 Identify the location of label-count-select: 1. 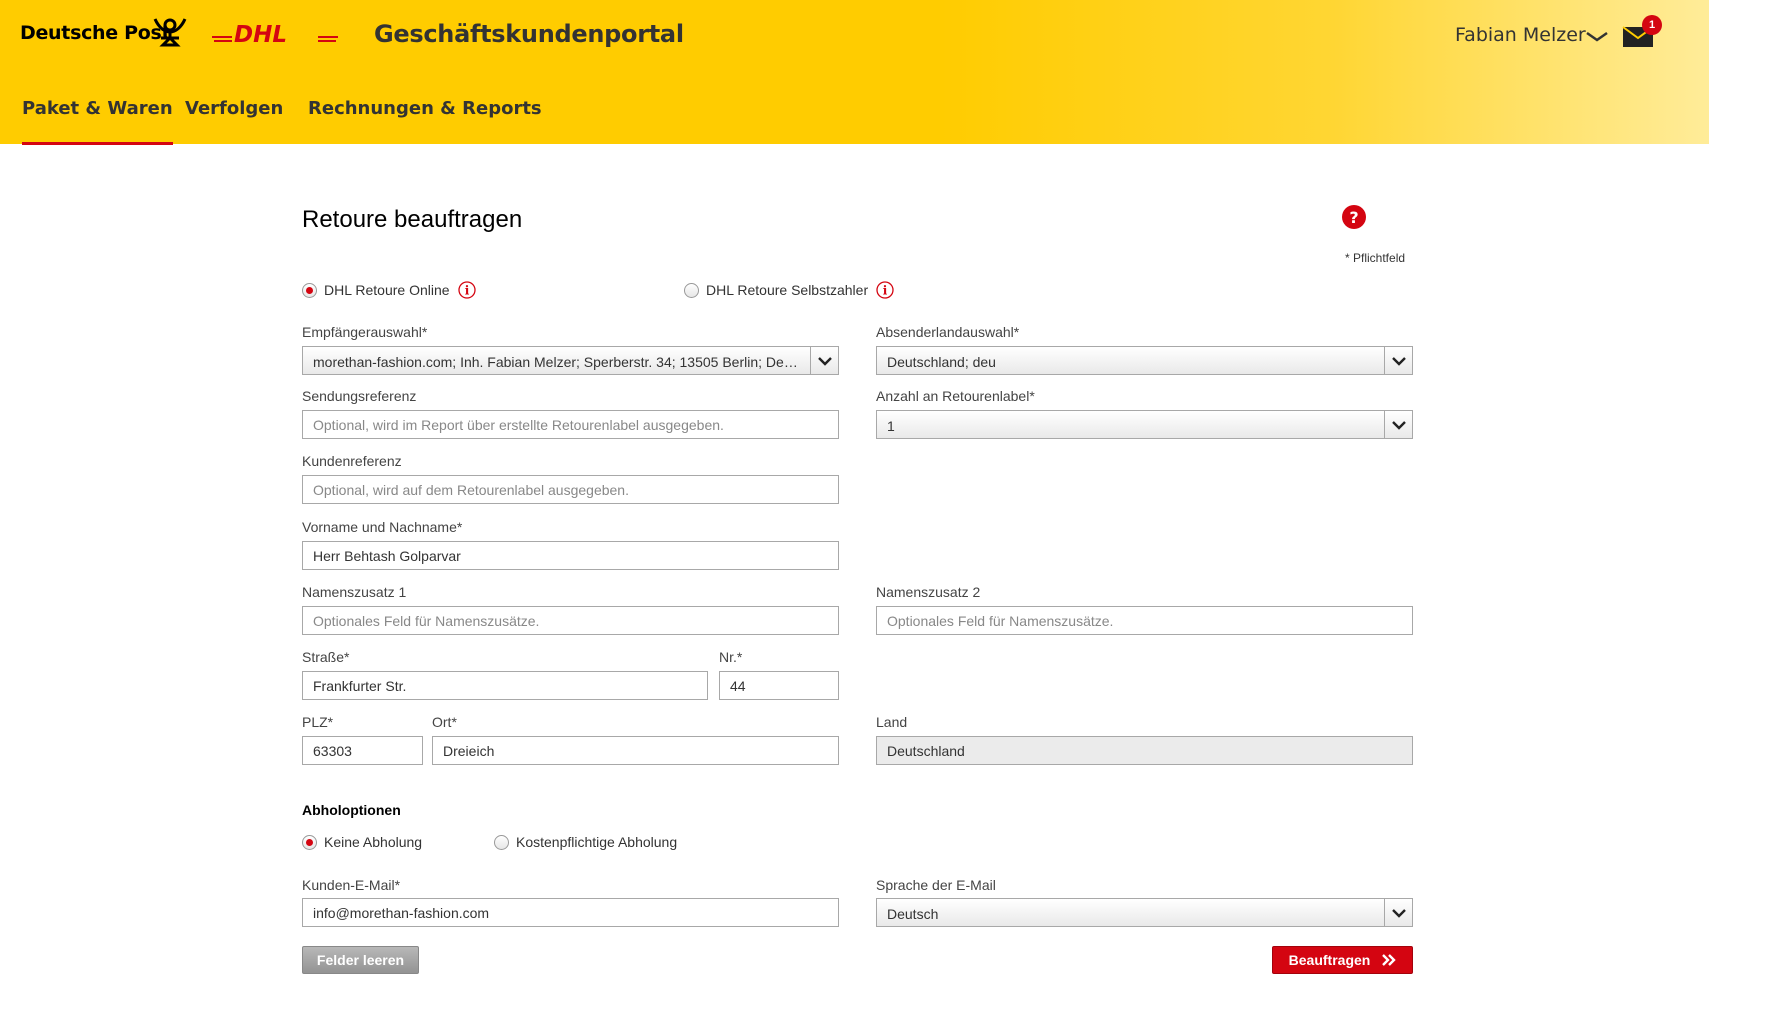
(1144, 424).